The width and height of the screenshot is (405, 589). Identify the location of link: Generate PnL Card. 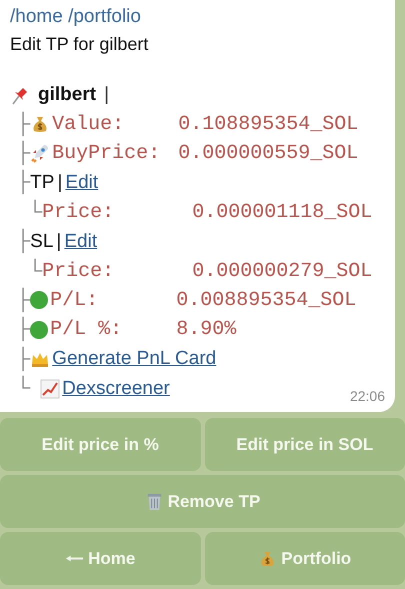
(134, 359).